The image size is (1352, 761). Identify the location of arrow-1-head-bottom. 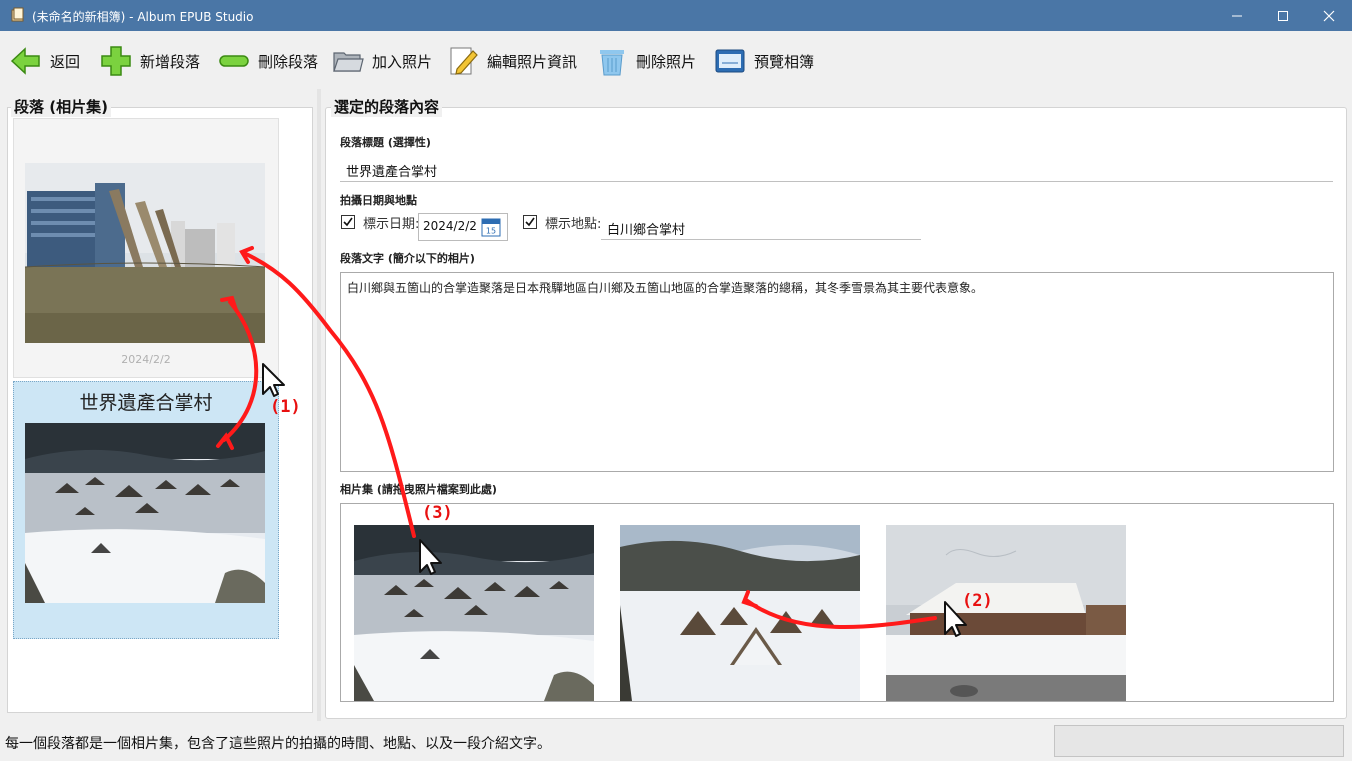
(225, 441).